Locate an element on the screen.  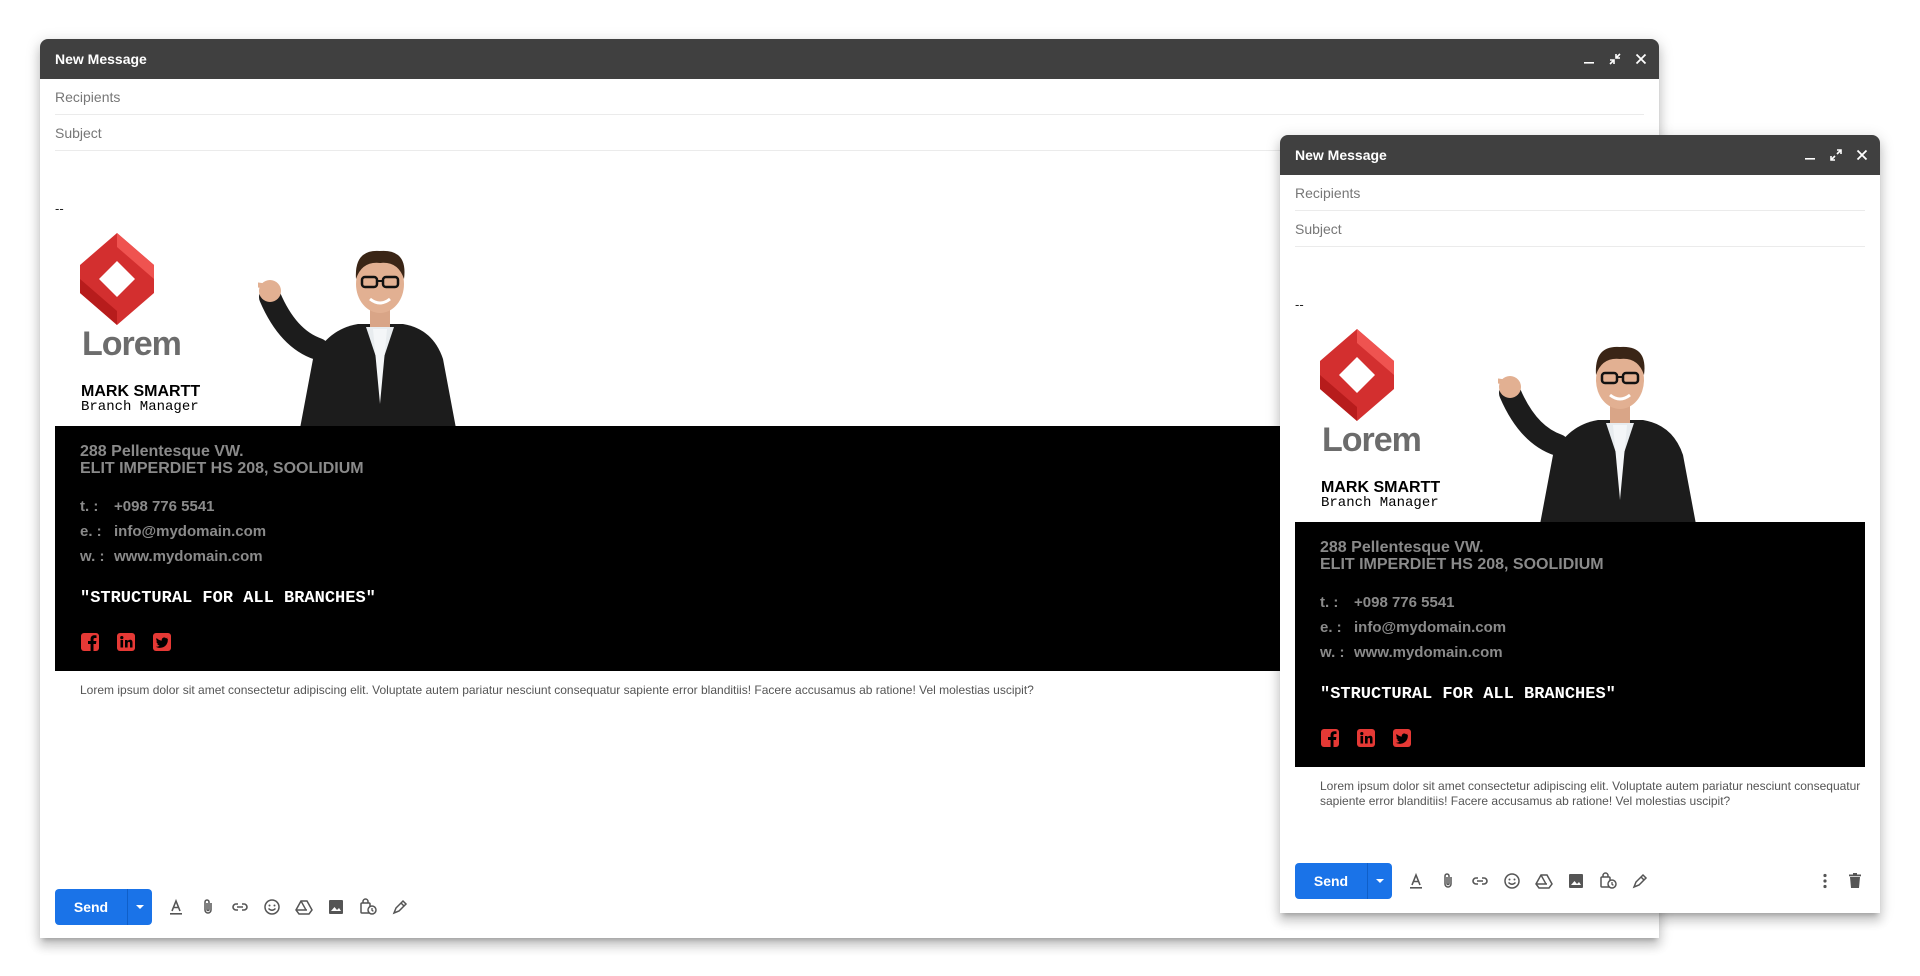
fullscreen-icon is located at coordinates (1836, 155).